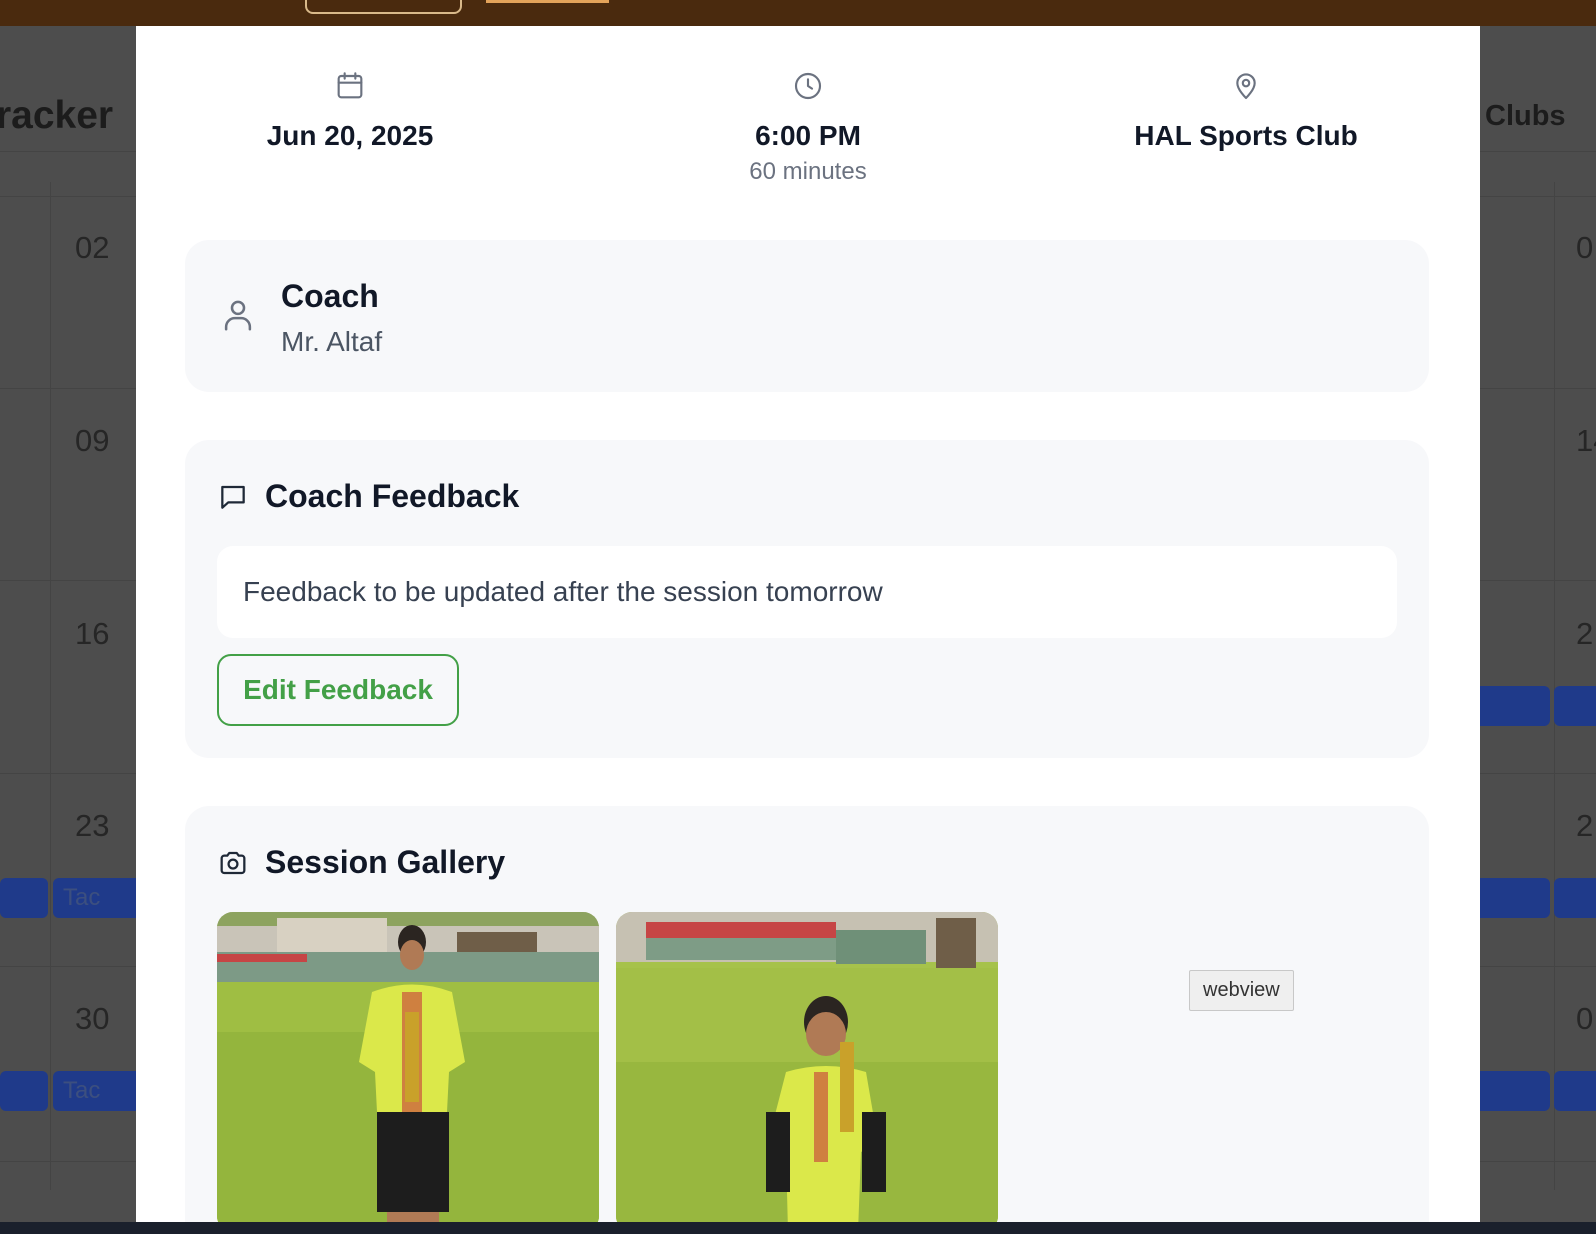  What do you see at coordinates (350, 135) in the screenshot?
I see `session-date-value: Jun 20, 2025` at bounding box center [350, 135].